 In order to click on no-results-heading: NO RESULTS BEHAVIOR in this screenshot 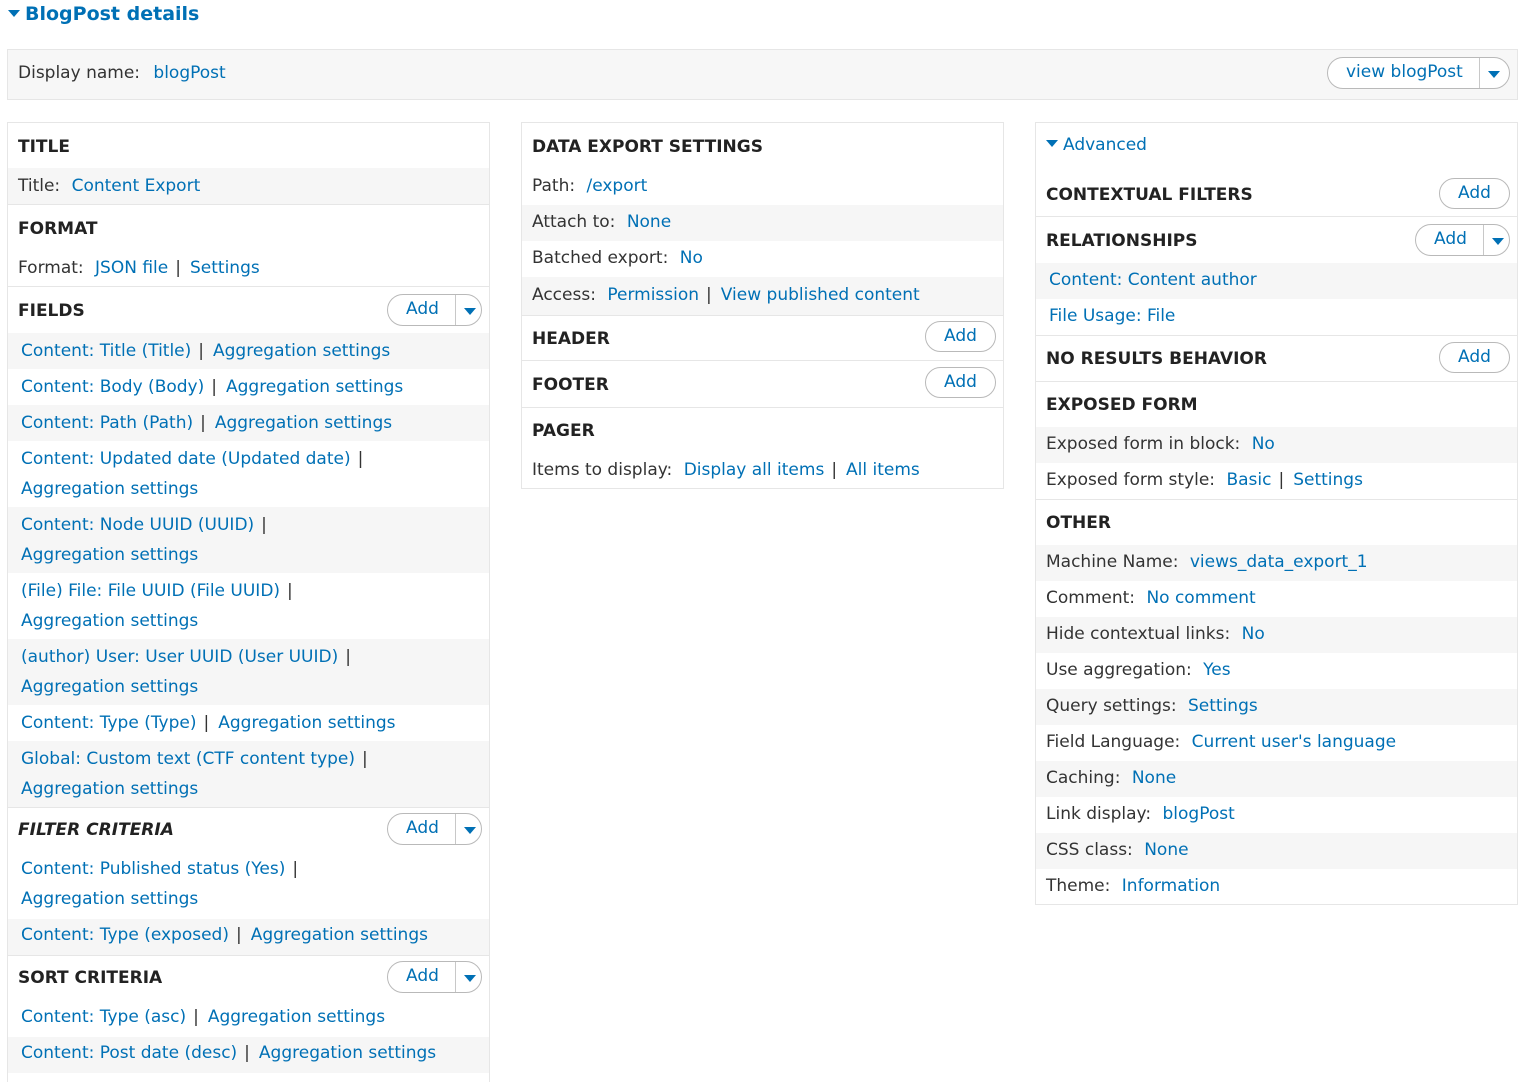, I will do `click(1156, 359)`.